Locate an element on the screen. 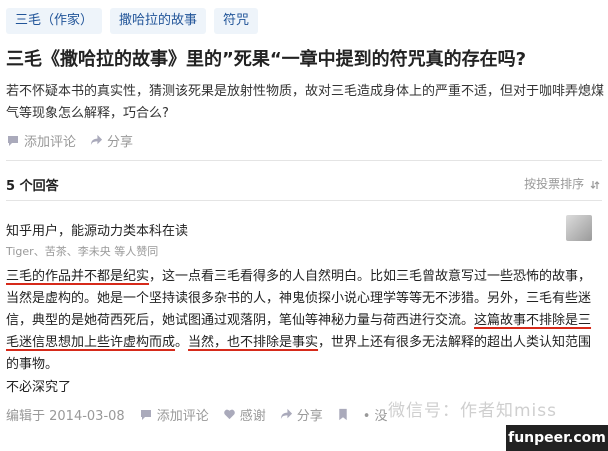 The height and width of the screenshot is (451, 608). topic-tags: 三毛（作家） 撒哈拉的故事 符咒 is located at coordinates (132, 21).